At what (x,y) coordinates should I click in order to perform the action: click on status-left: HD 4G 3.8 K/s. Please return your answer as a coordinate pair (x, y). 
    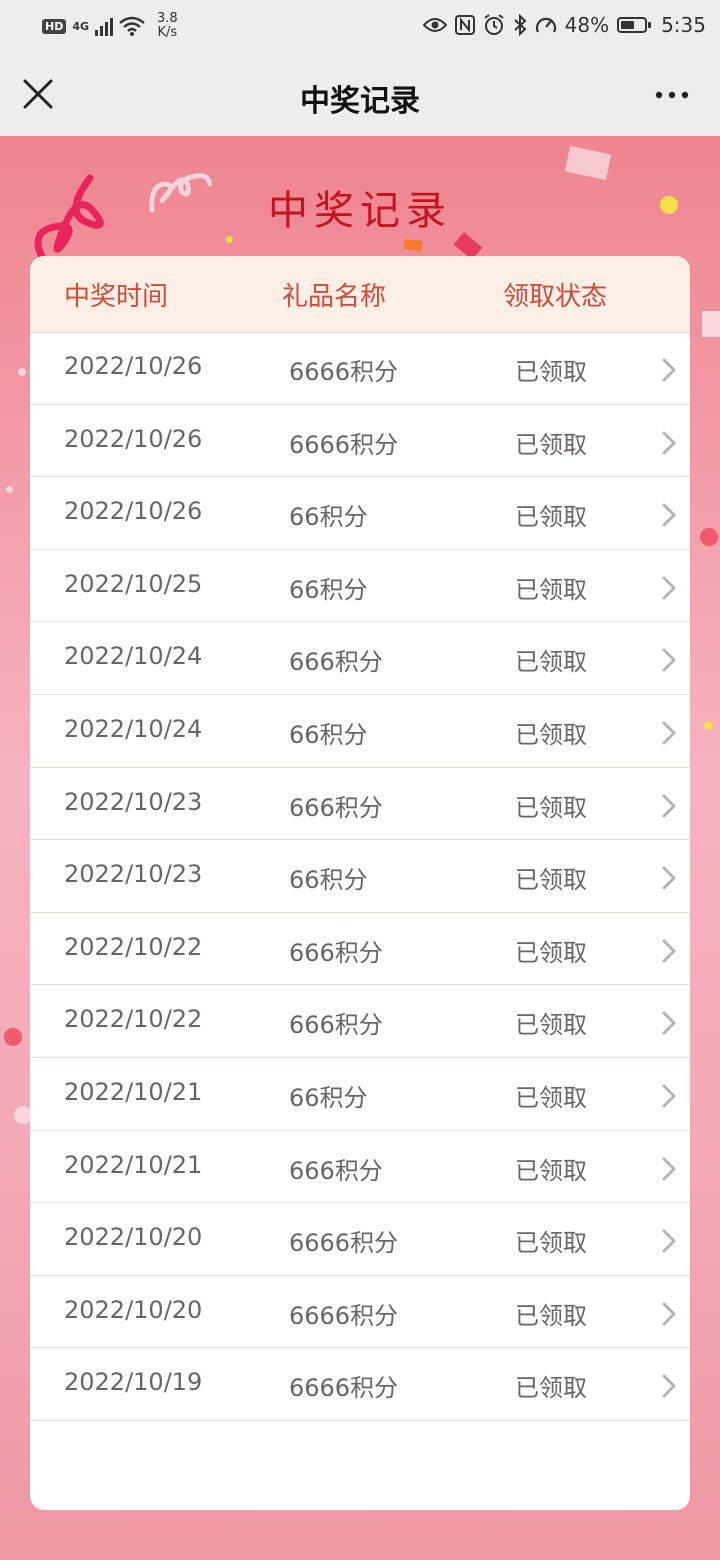
    Looking at the image, I should click on (110, 26).